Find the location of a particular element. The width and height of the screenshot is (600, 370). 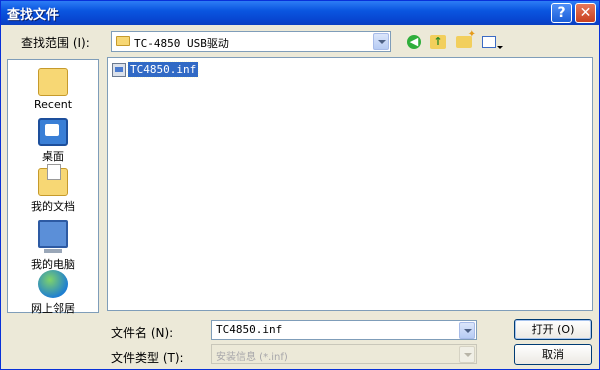

place-label: 我的文档 is located at coordinates (53, 206).